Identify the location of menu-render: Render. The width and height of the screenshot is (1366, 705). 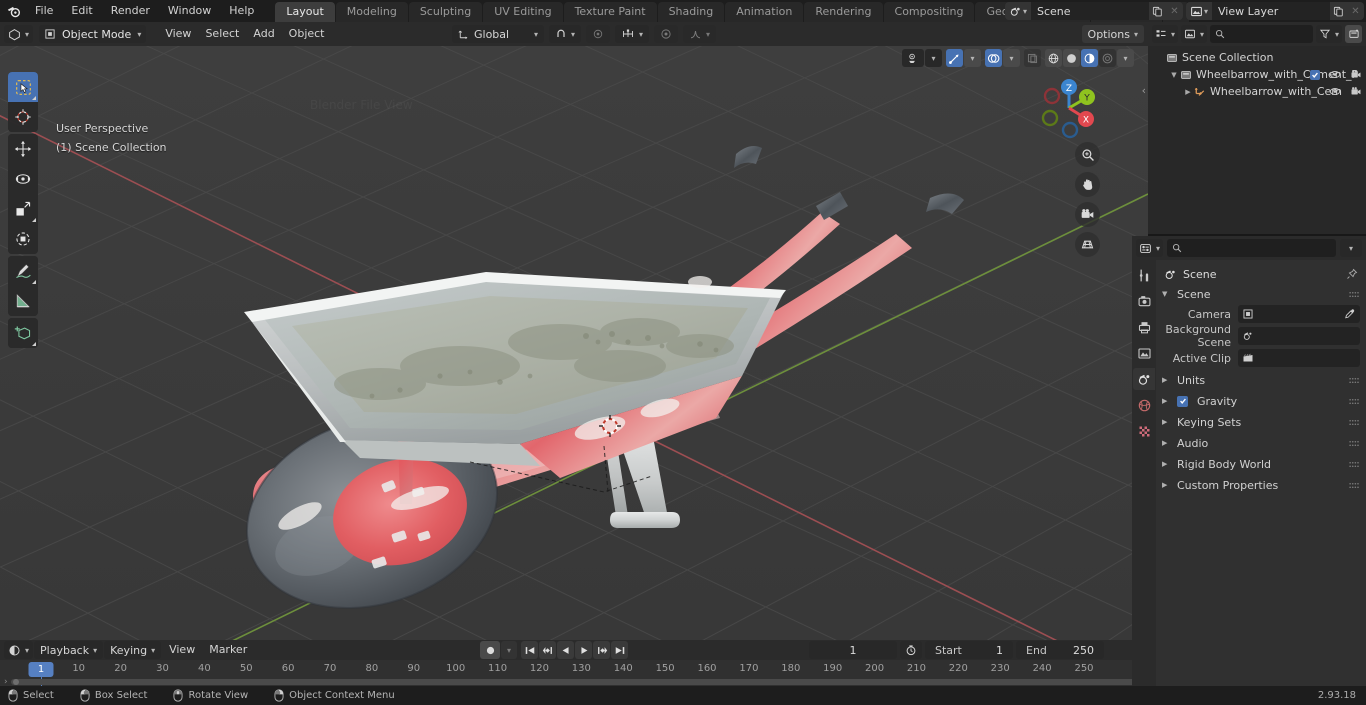
(130, 11).